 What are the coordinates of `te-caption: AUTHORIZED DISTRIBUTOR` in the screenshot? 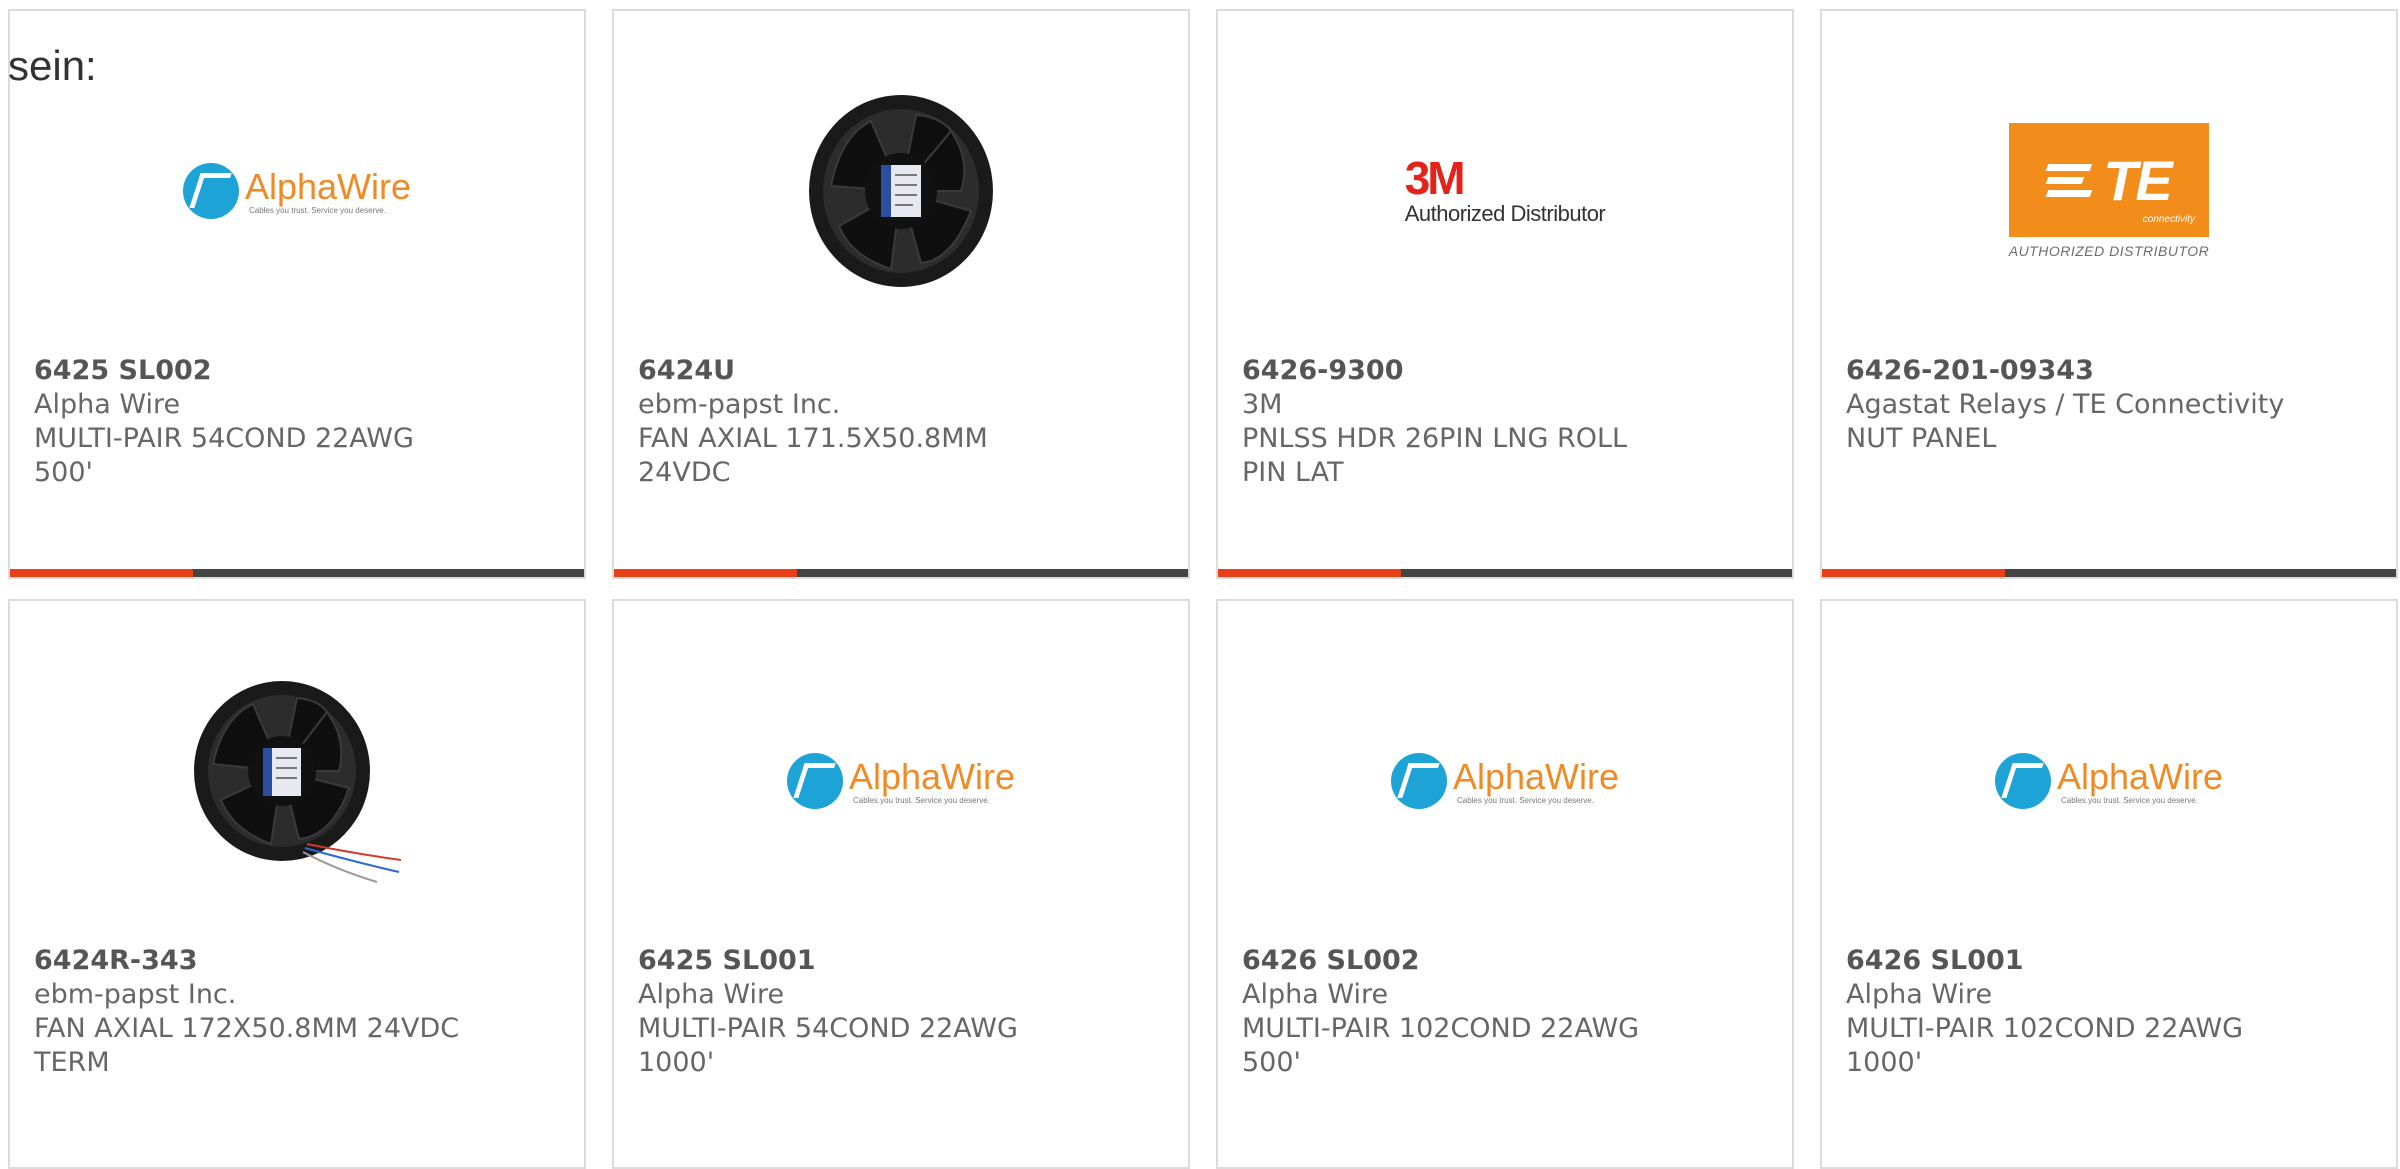 It's located at (2109, 251).